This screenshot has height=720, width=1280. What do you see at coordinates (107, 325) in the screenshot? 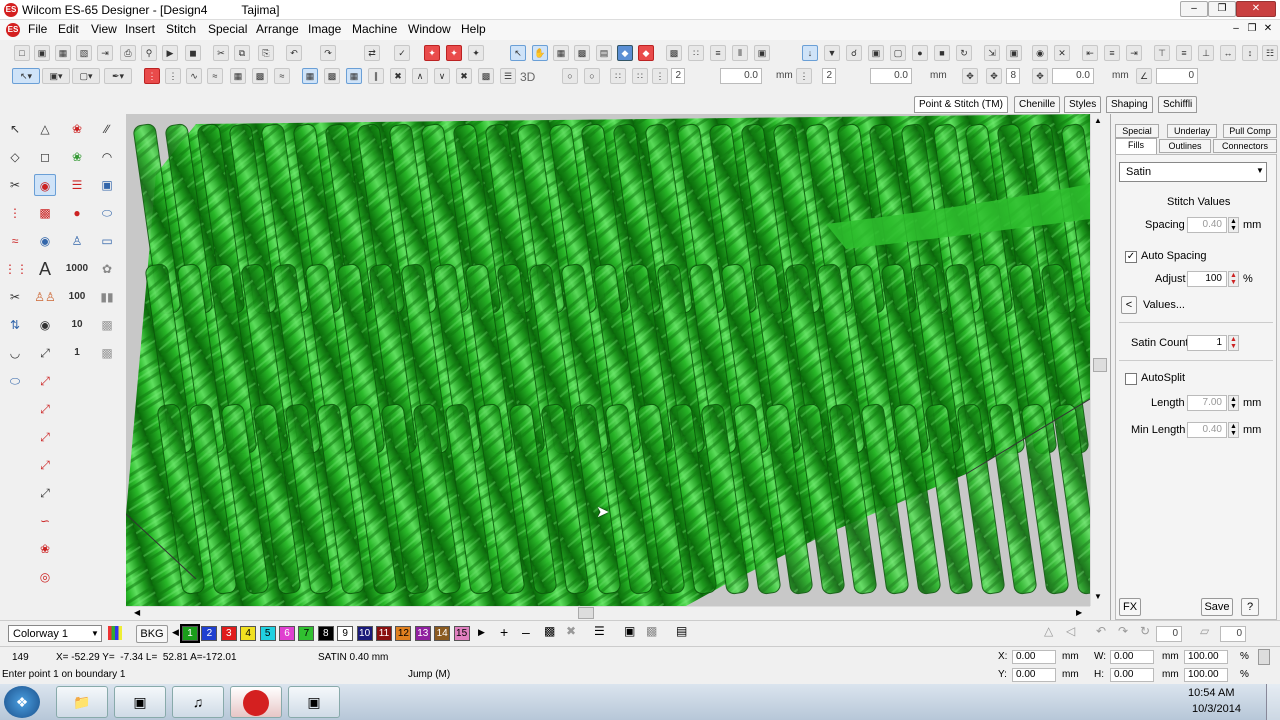
I see `backdrop-icon: ▩` at bounding box center [107, 325].